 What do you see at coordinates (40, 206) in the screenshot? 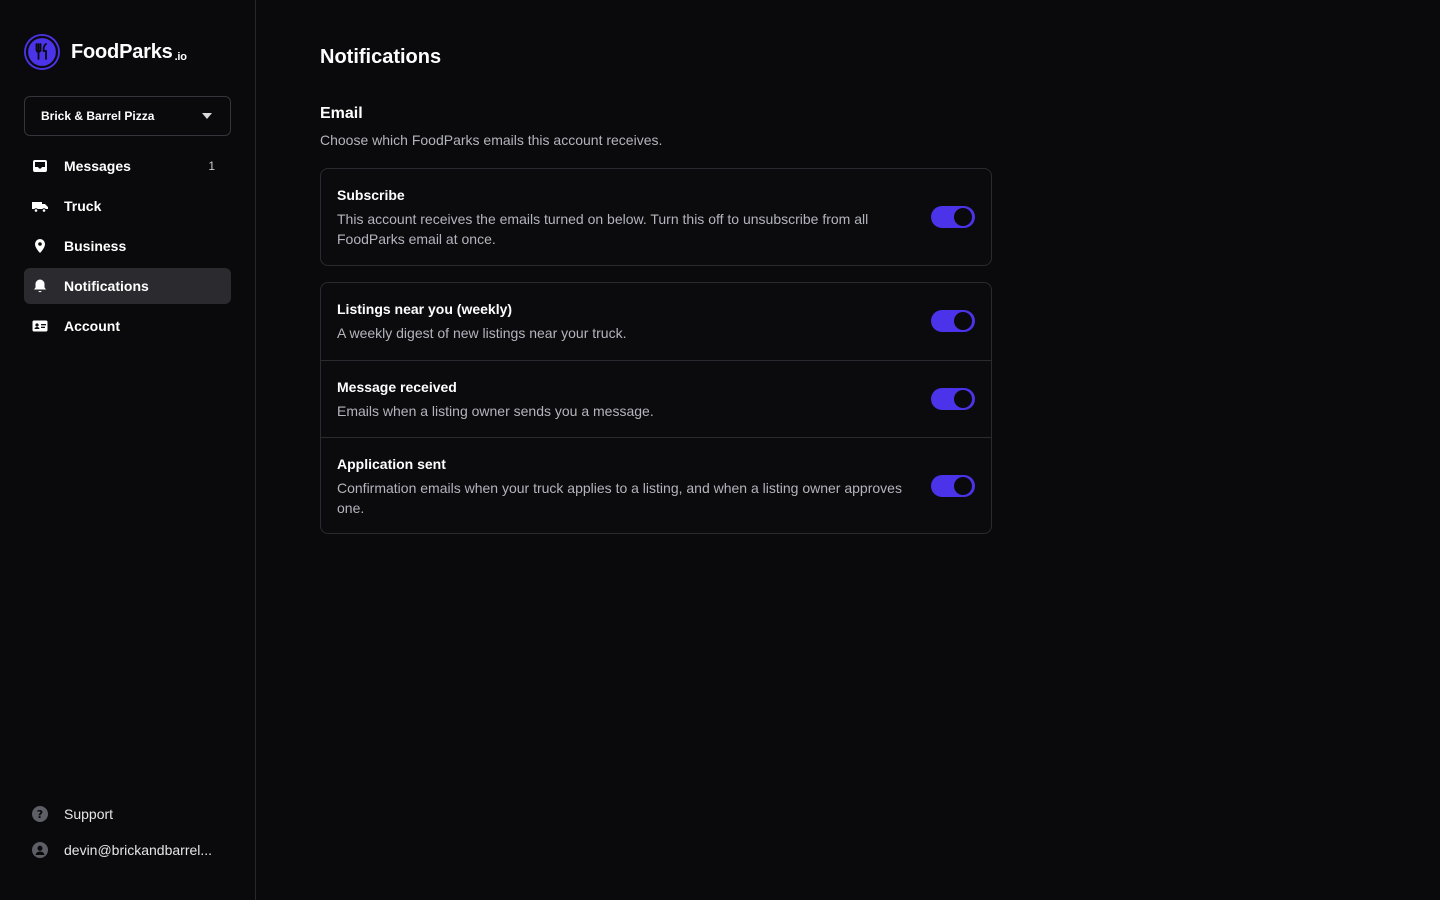
I see `truck-icon` at bounding box center [40, 206].